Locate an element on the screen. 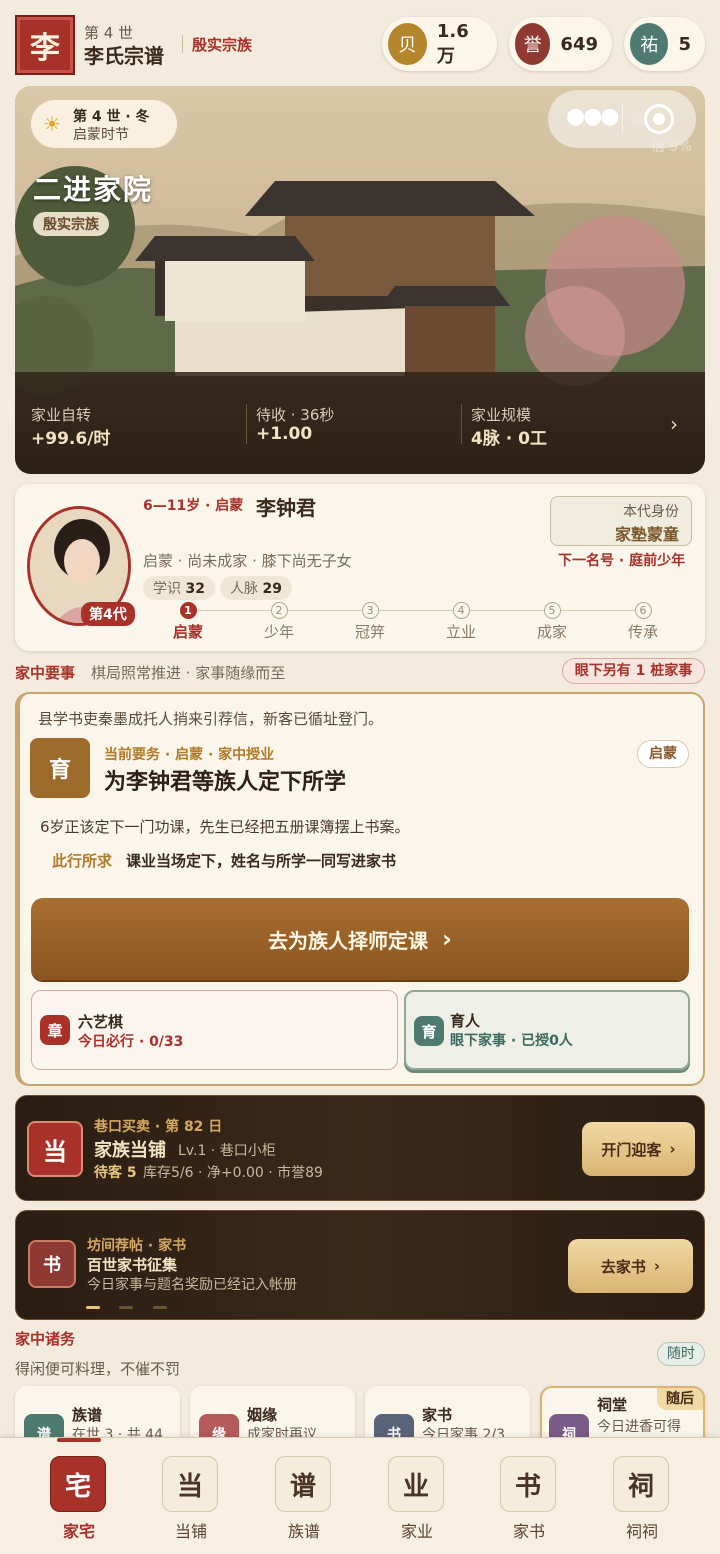 The image size is (720, 1554). chore-title: 姻缘 is located at coordinates (262, 1415).